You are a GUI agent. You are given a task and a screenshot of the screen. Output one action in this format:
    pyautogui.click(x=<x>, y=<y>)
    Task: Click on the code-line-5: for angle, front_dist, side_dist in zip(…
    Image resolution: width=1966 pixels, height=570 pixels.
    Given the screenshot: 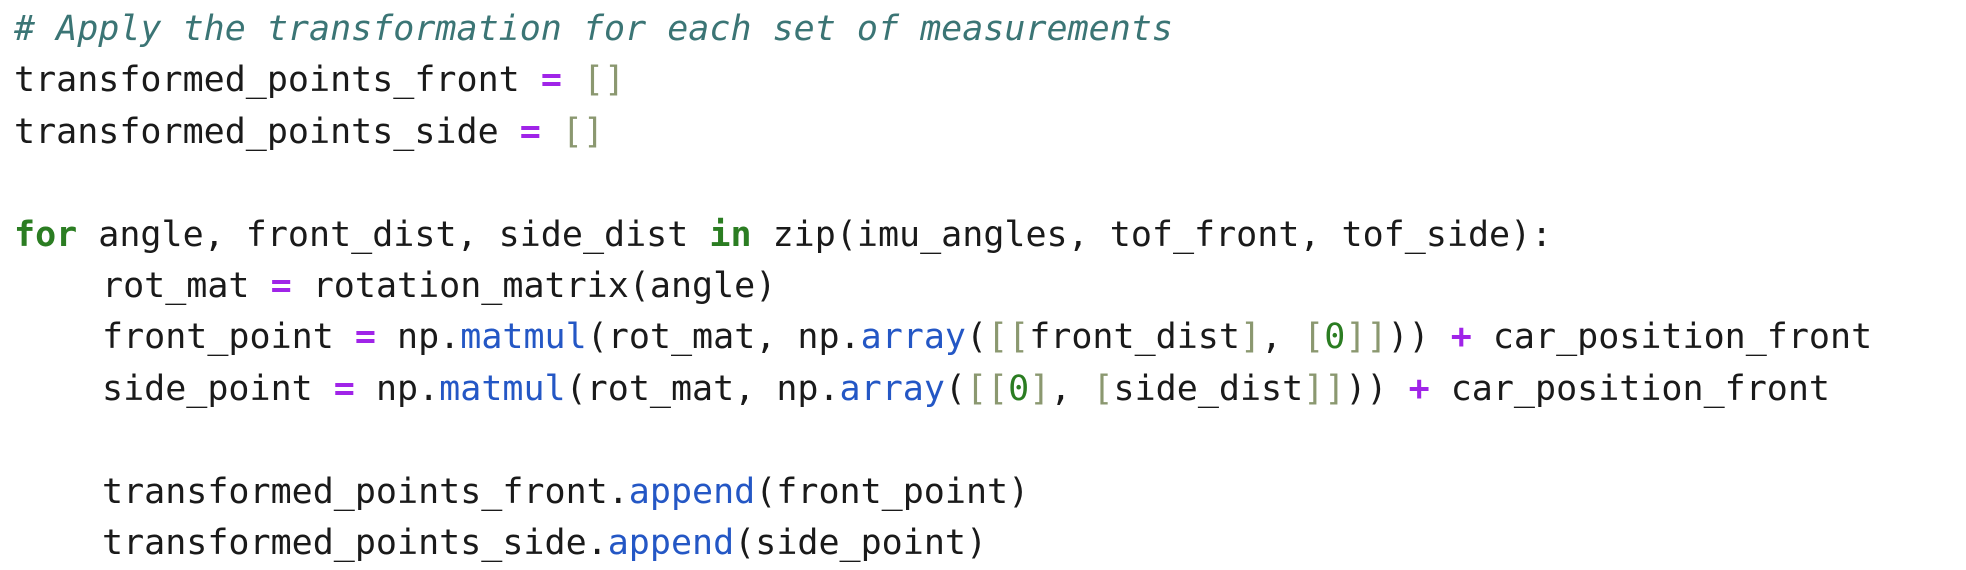 What is the action you would take?
    pyautogui.click(x=990, y=235)
    